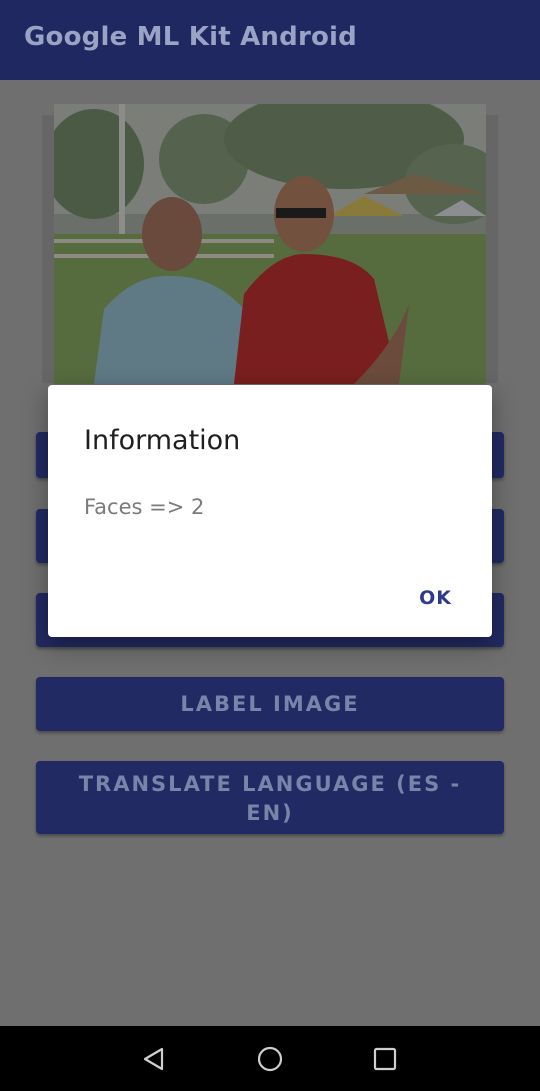 The image size is (540, 1091). Describe the element at coordinates (155, 1059) in the screenshot. I see `back-triangle-icon` at that location.